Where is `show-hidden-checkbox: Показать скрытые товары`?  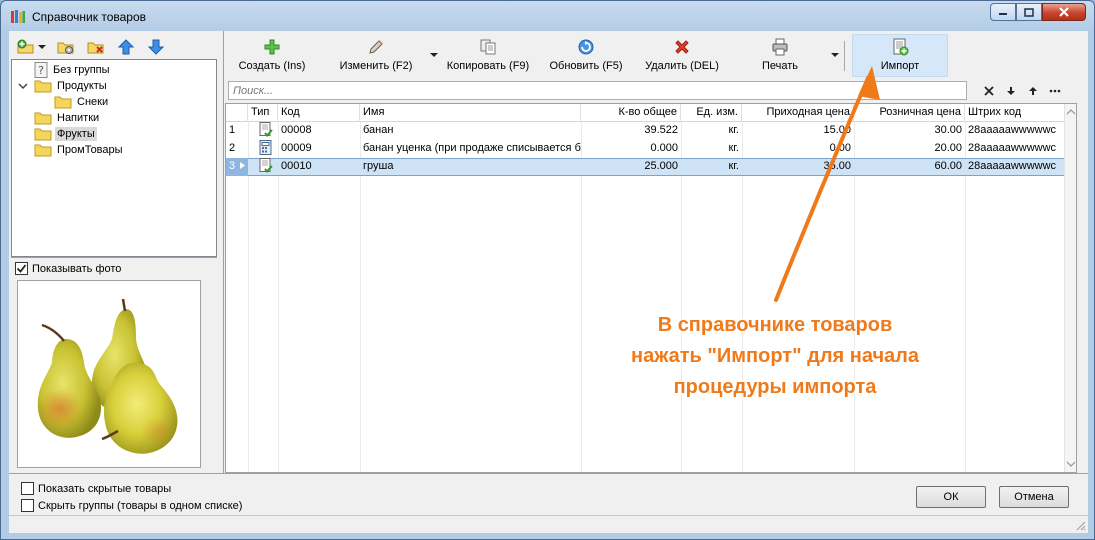 show-hidden-checkbox: Показать скрытые товары is located at coordinates (96, 488).